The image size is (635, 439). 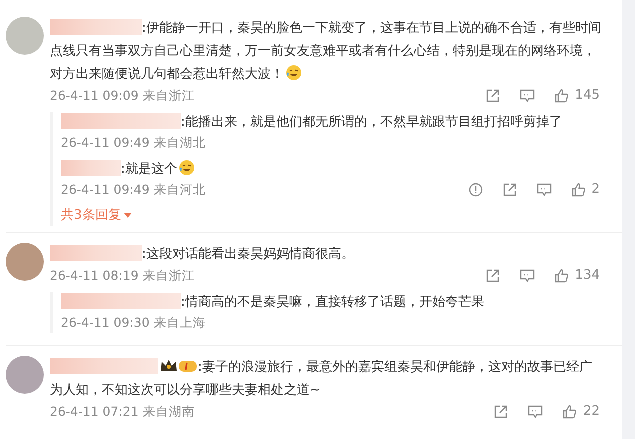 What do you see at coordinates (332, 302) in the screenshot?
I see `reply-text: :情商高的不是秦昊嘛，直接转移了话题，开始夸芒果` at bounding box center [332, 302].